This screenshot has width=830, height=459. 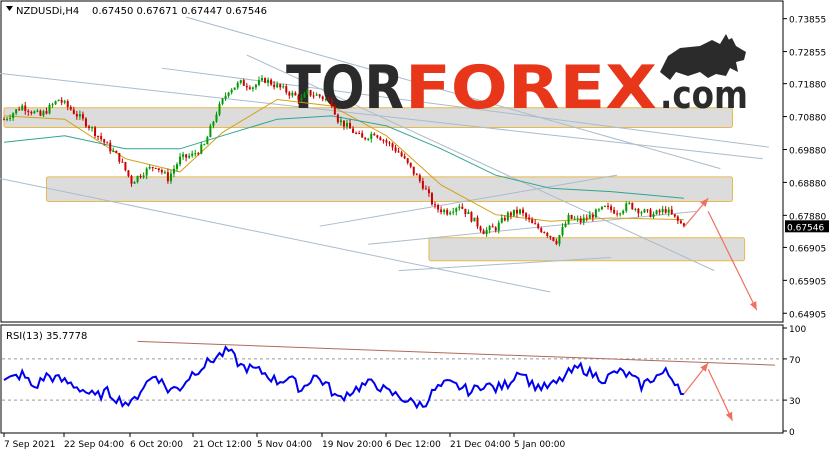 What do you see at coordinates (29, 445) in the screenshot?
I see `time-tick-label: 7 Sep 2021` at bounding box center [29, 445].